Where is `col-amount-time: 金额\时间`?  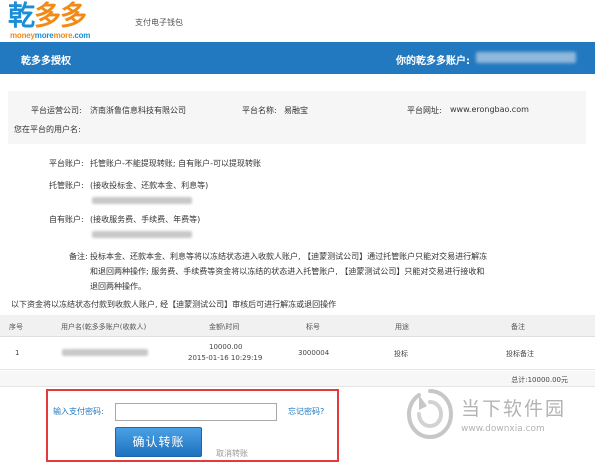 col-amount-time: 金额\时间 is located at coordinates (224, 327).